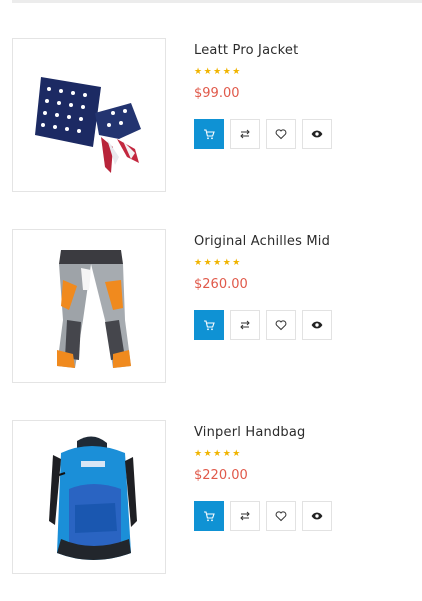 The width and height of the screenshot is (422, 601). What do you see at coordinates (94, 309) in the screenshot?
I see `pants-image` at bounding box center [94, 309].